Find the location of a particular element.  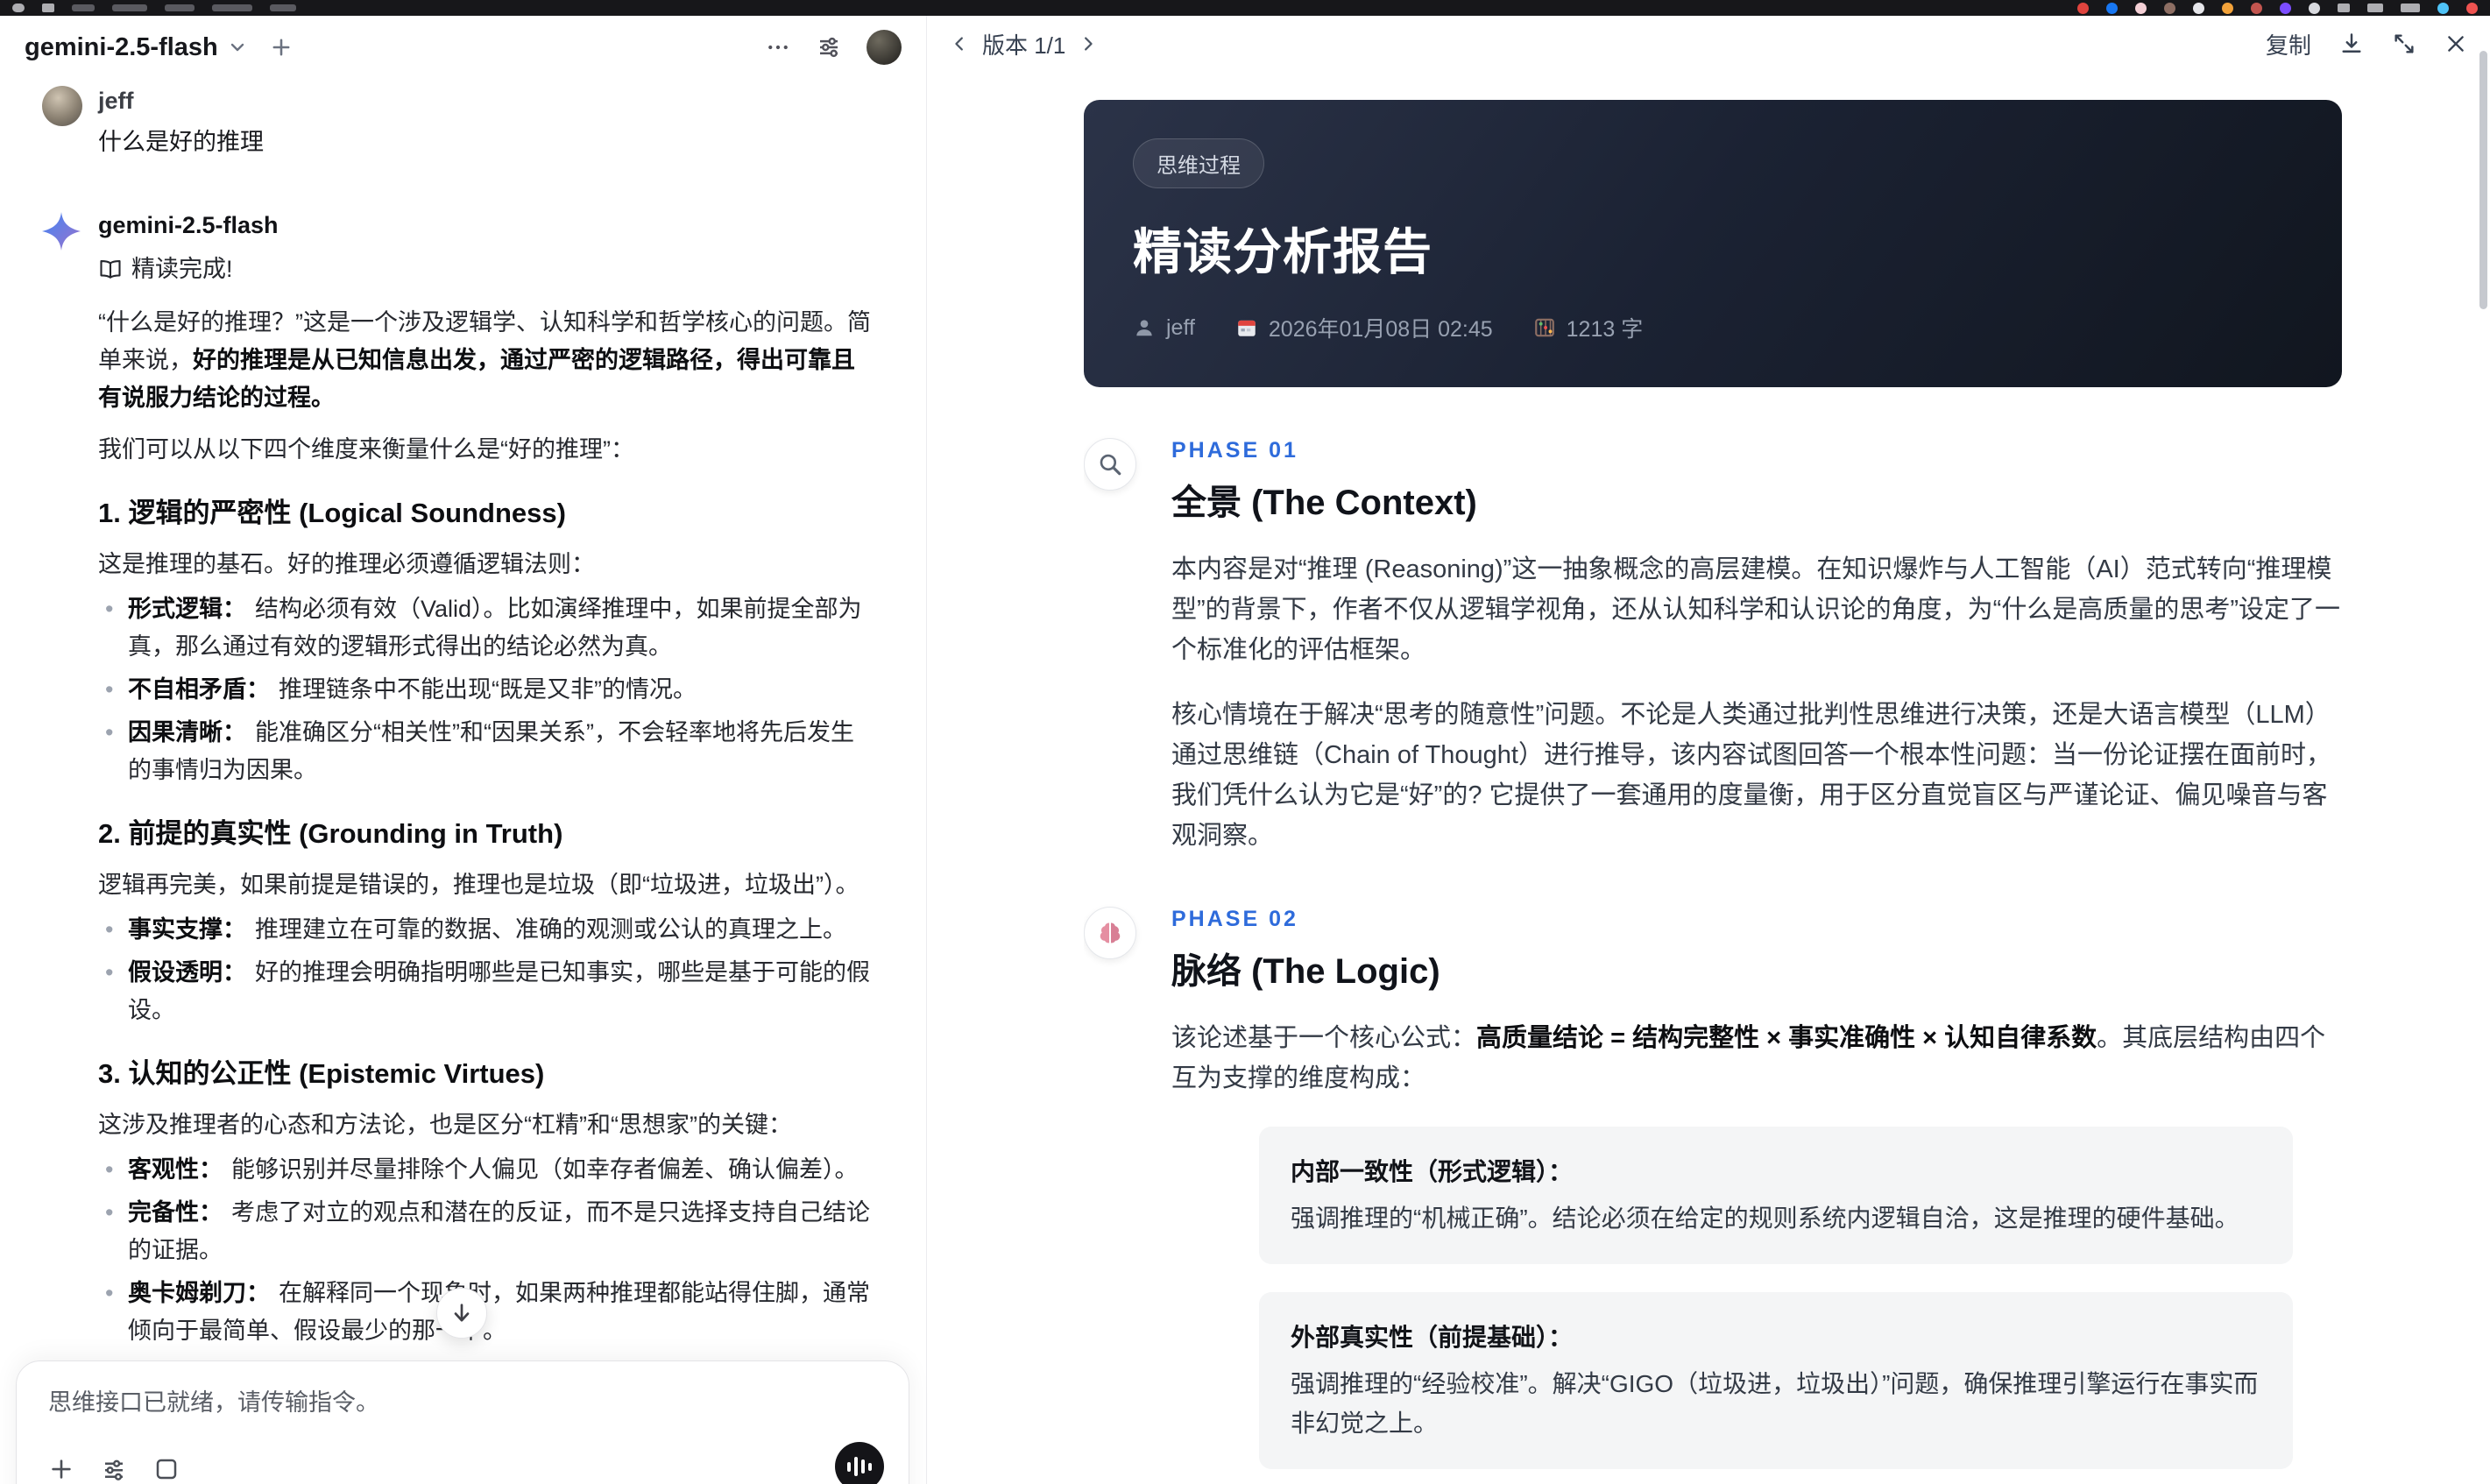

frame-icon is located at coordinates (166, 1469).